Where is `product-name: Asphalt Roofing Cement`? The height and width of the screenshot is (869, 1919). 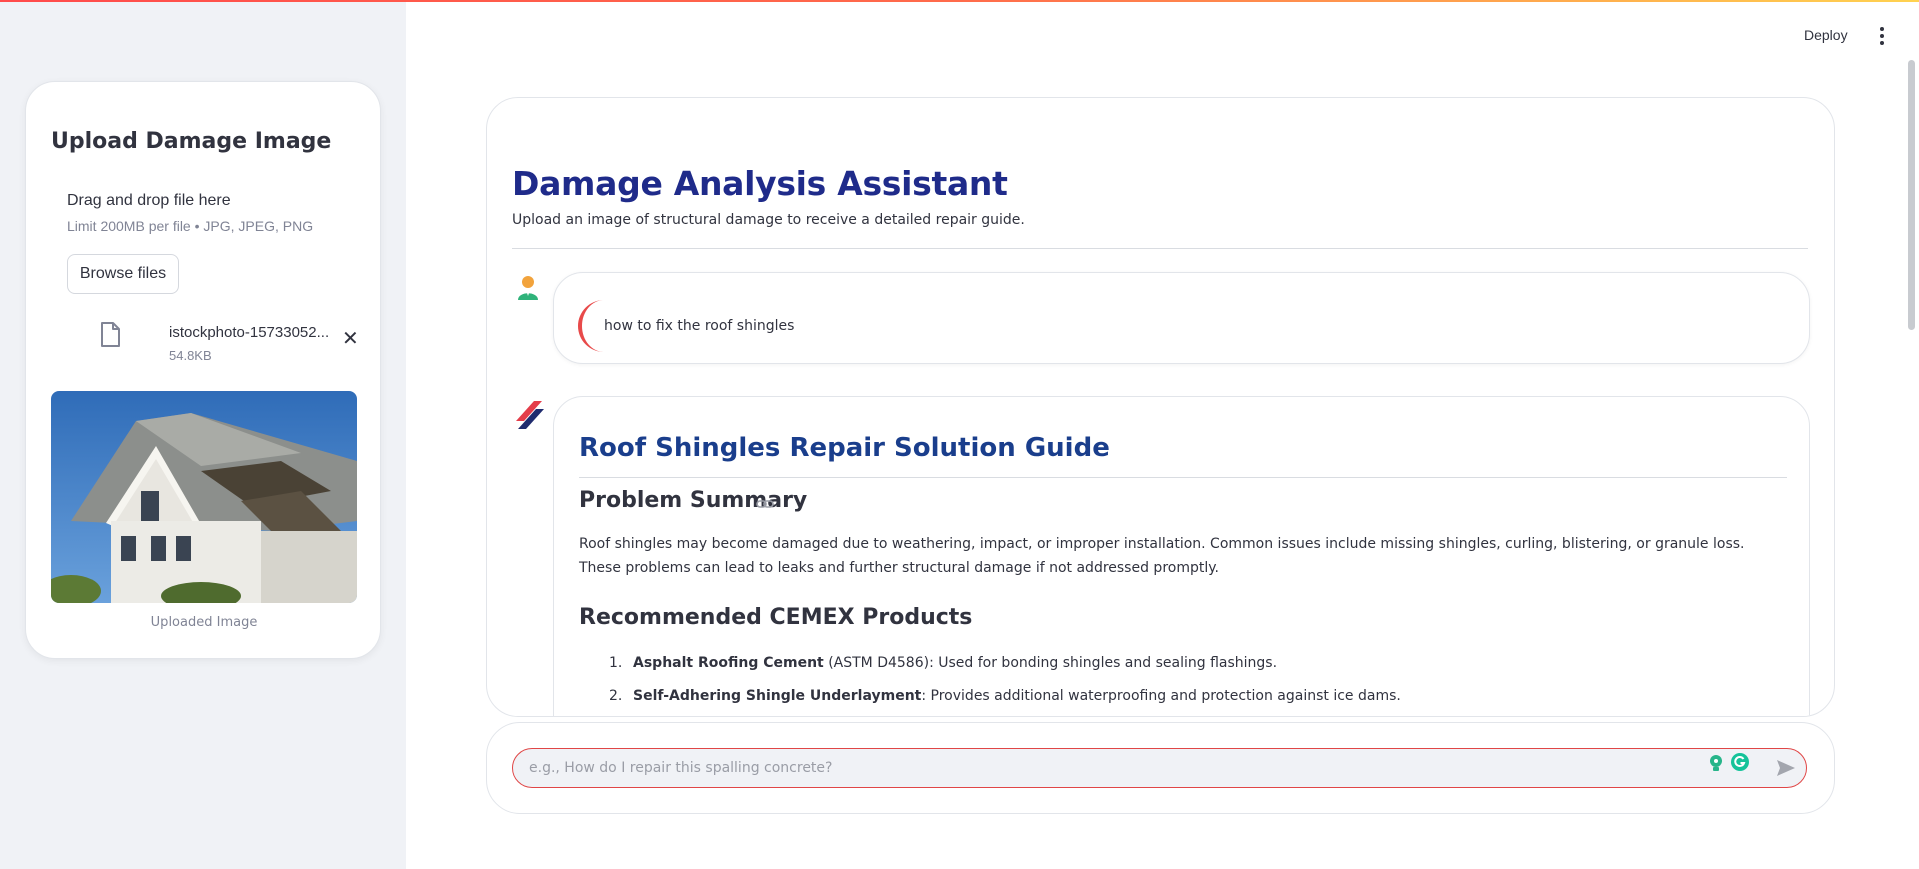 product-name: Asphalt Roofing Cement is located at coordinates (728, 663).